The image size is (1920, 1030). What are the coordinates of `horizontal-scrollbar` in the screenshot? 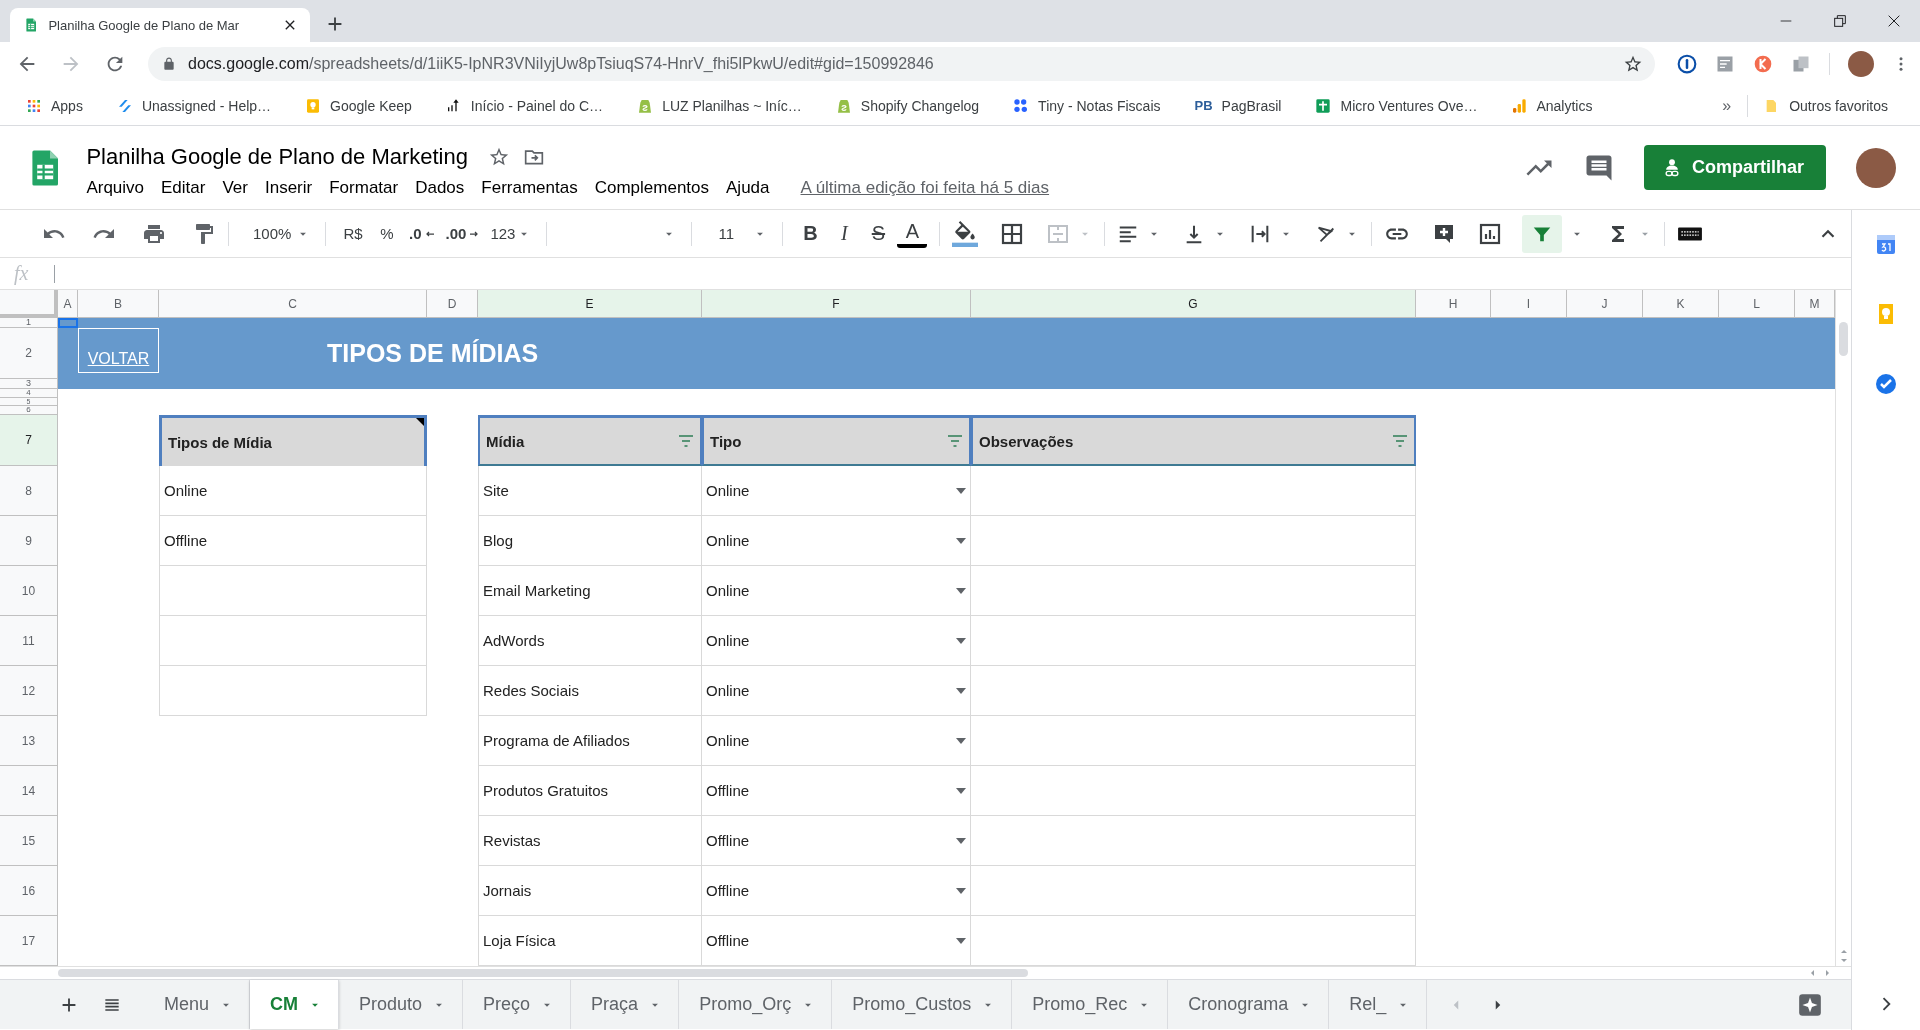 It's located at (925, 972).